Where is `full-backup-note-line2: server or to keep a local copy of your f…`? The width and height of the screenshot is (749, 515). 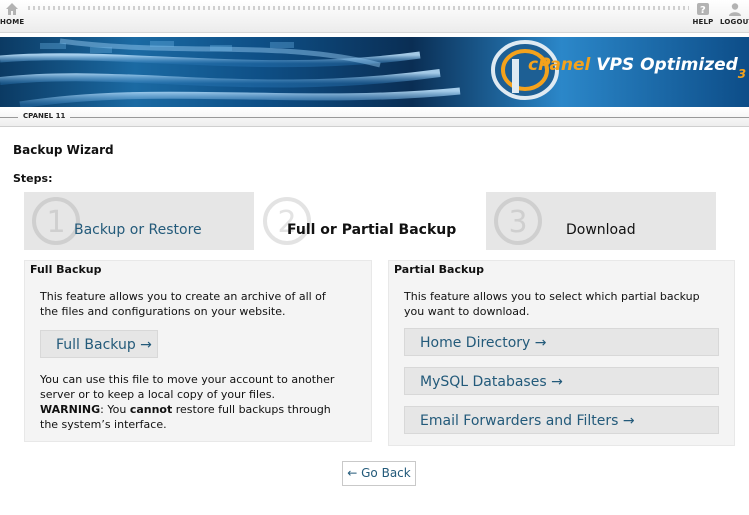 full-backup-note-line2: server or to keep a local copy of your f… is located at coordinates (158, 394).